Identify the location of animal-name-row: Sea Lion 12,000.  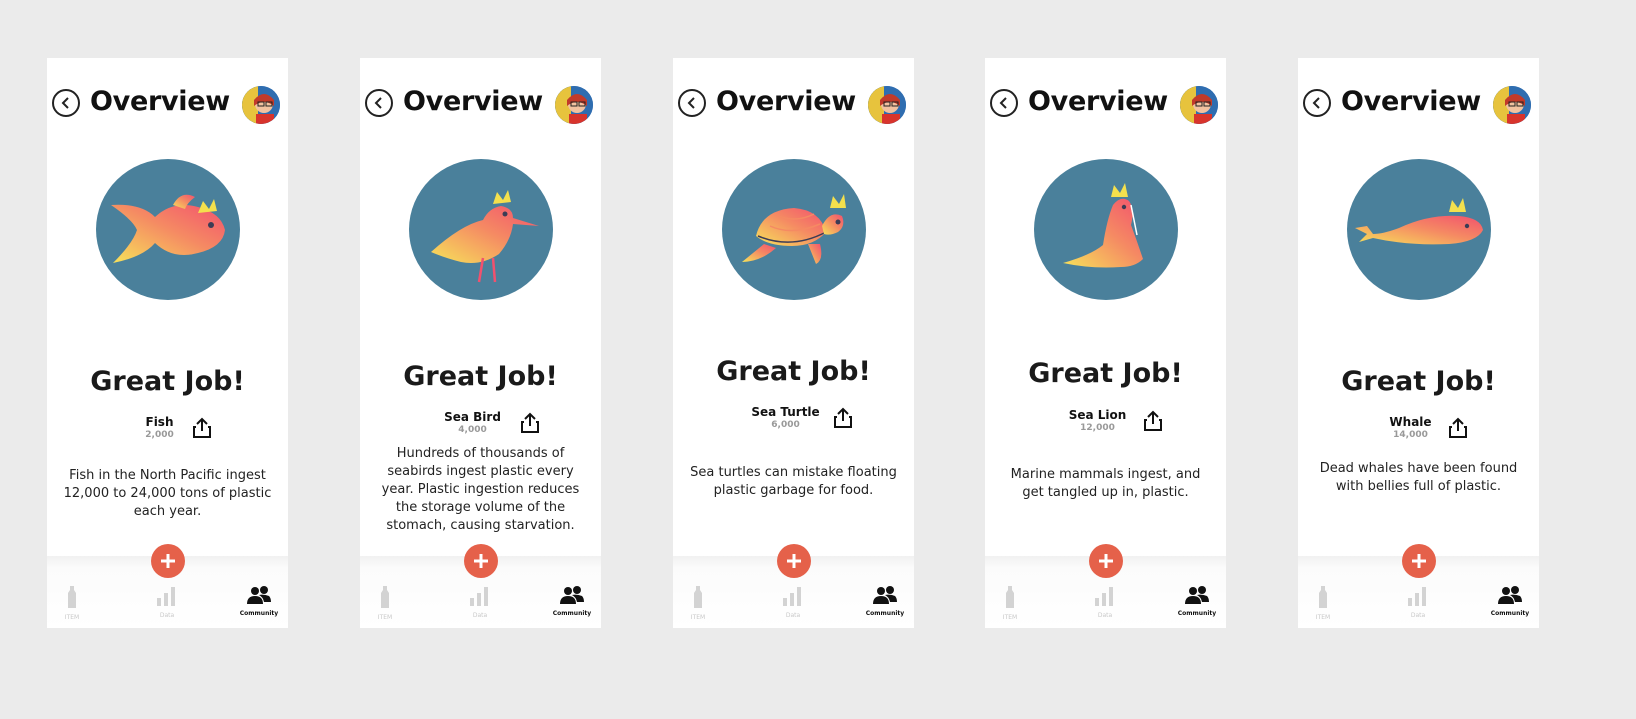
(1105, 423).